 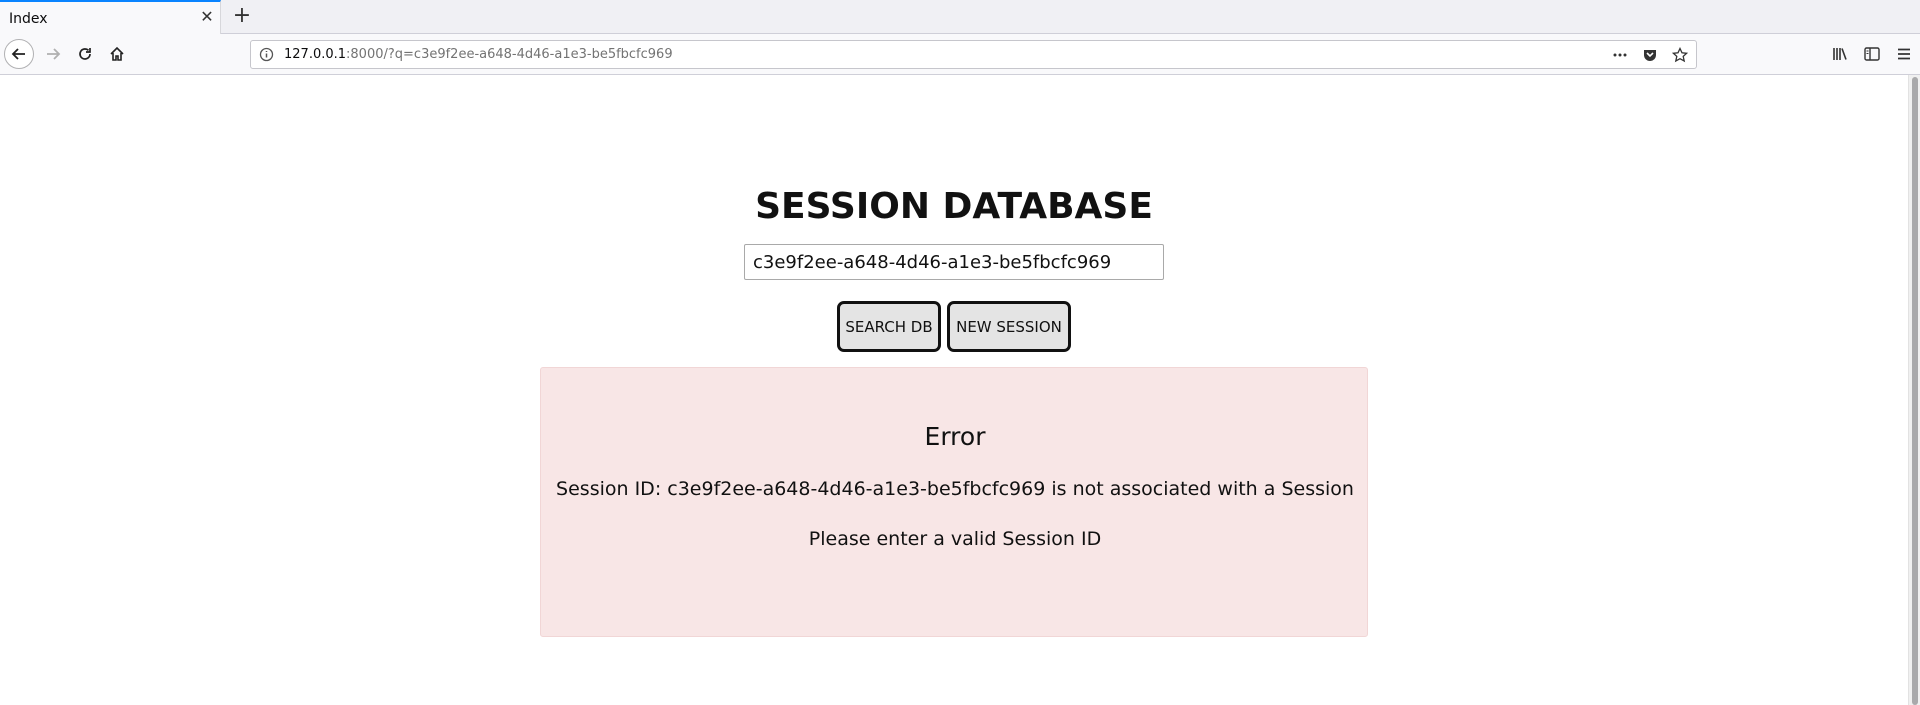 I want to click on back-icon, so click(x=19, y=54).